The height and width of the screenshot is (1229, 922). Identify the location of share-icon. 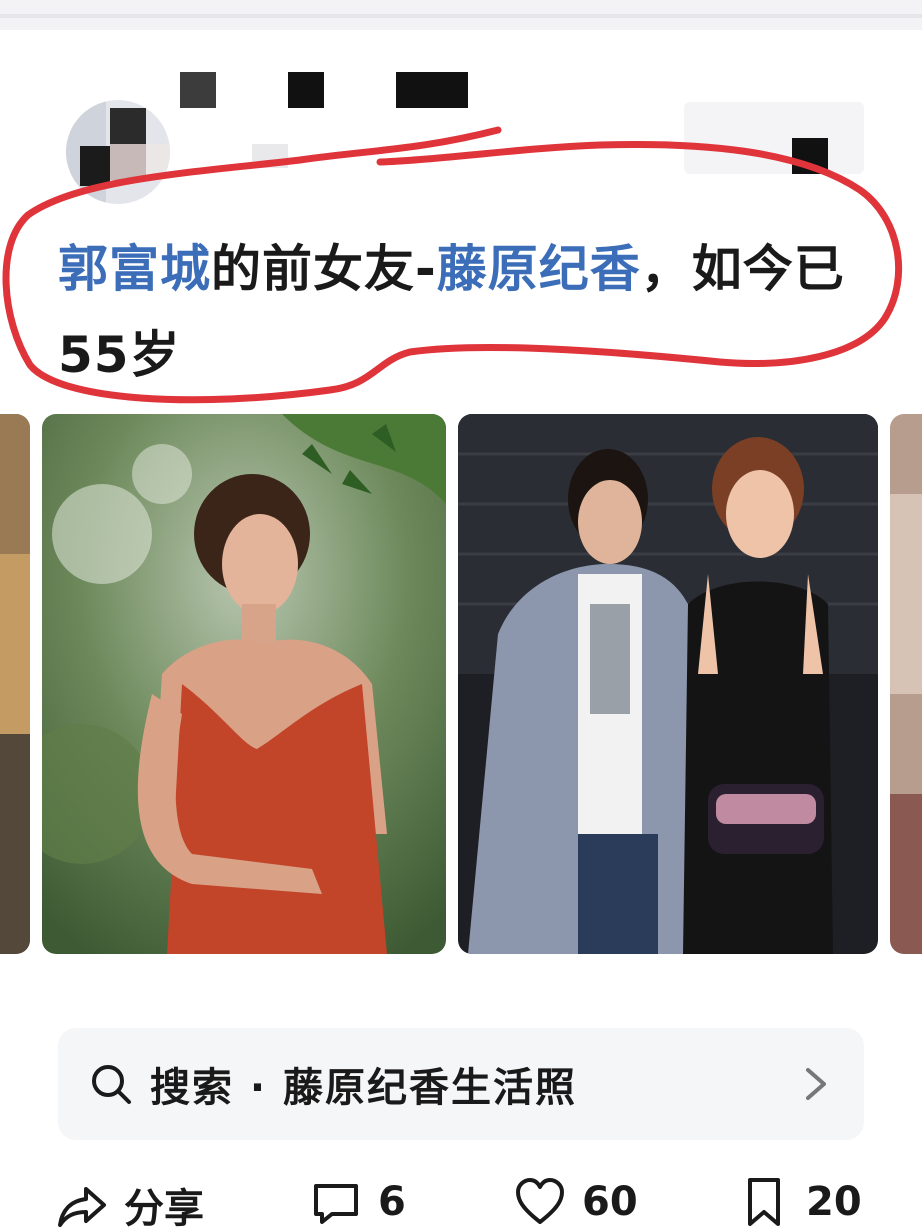
(82, 1207).